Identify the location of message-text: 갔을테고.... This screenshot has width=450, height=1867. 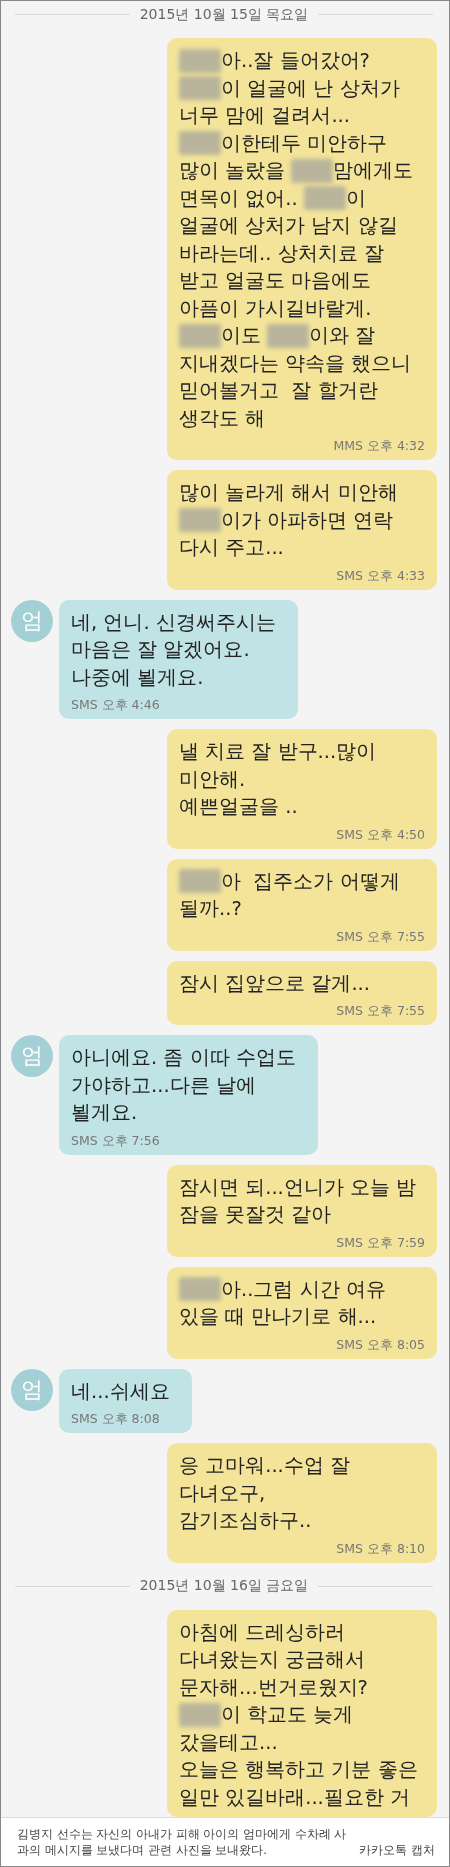
(228, 1742).